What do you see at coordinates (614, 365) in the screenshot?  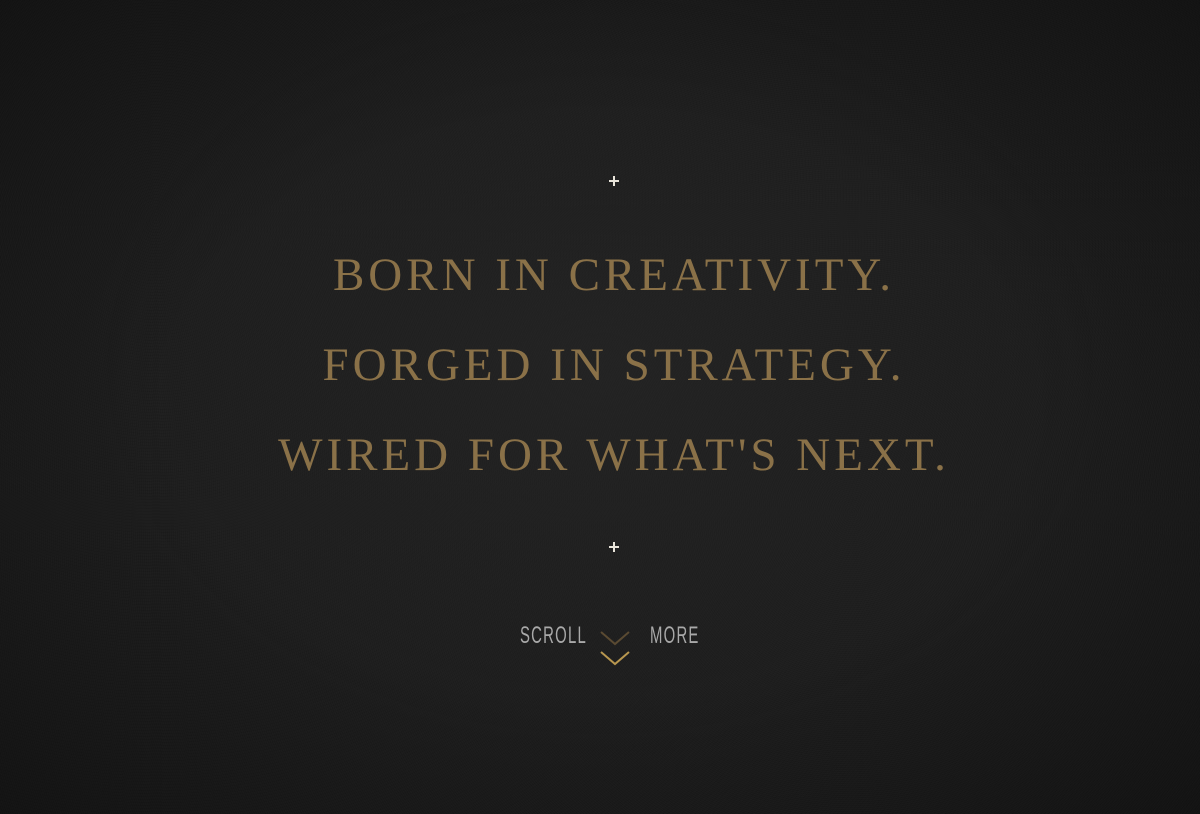 I see `hero-line-2: FORGED IN STRATEGY.` at bounding box center [614, 365].